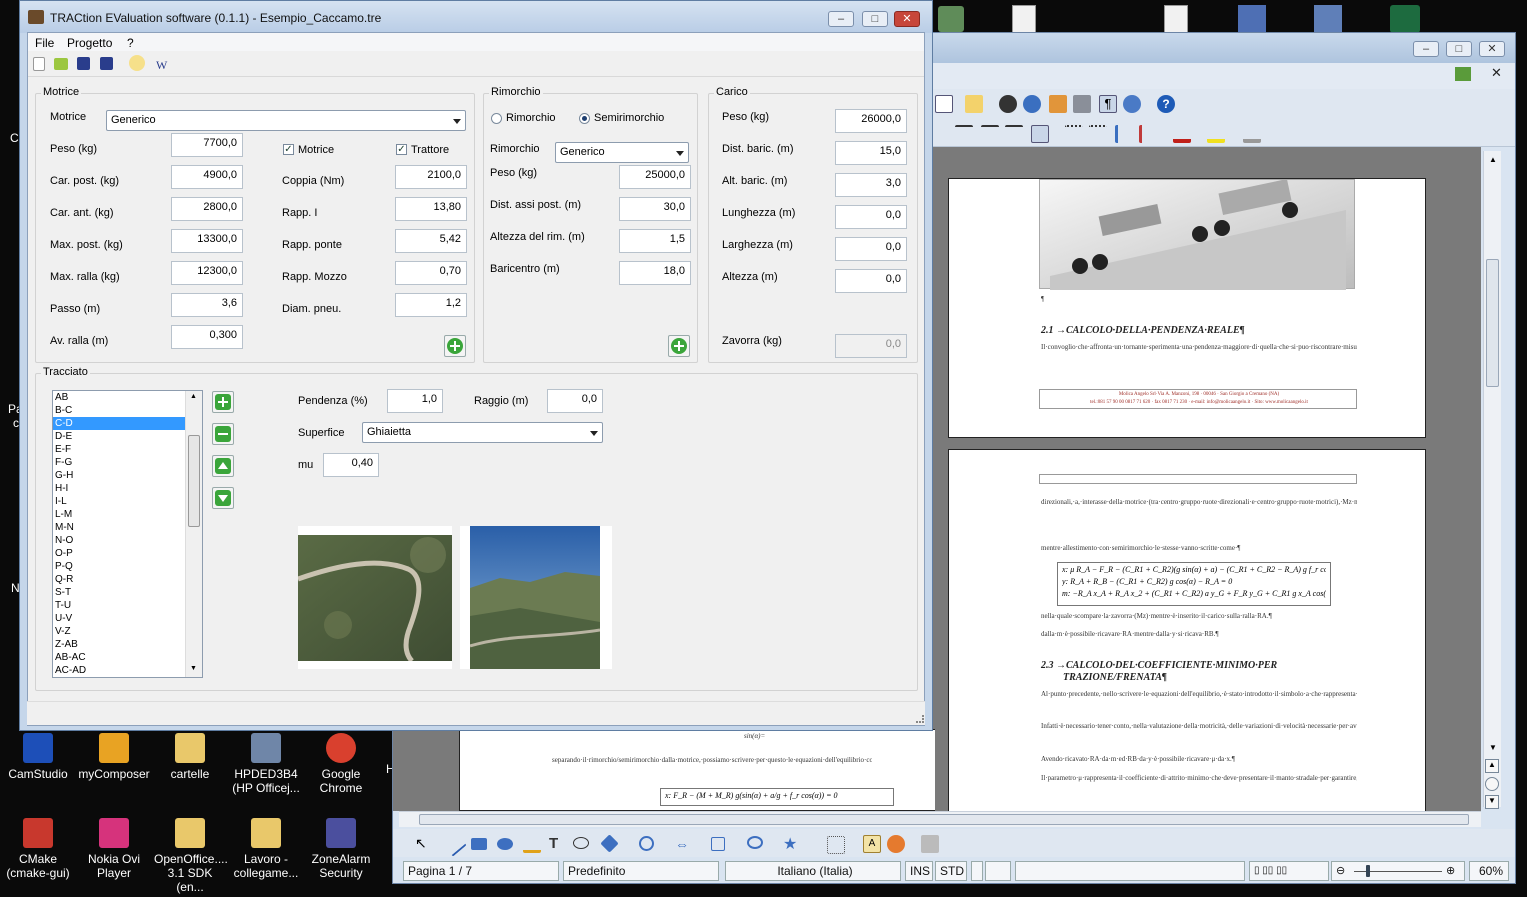 The height and width of the screenshot is (897, 1527). Describe the element at coordinates (431, 241) in the screenshot. I see `rapp-ponte-field: 5,42` at that location.